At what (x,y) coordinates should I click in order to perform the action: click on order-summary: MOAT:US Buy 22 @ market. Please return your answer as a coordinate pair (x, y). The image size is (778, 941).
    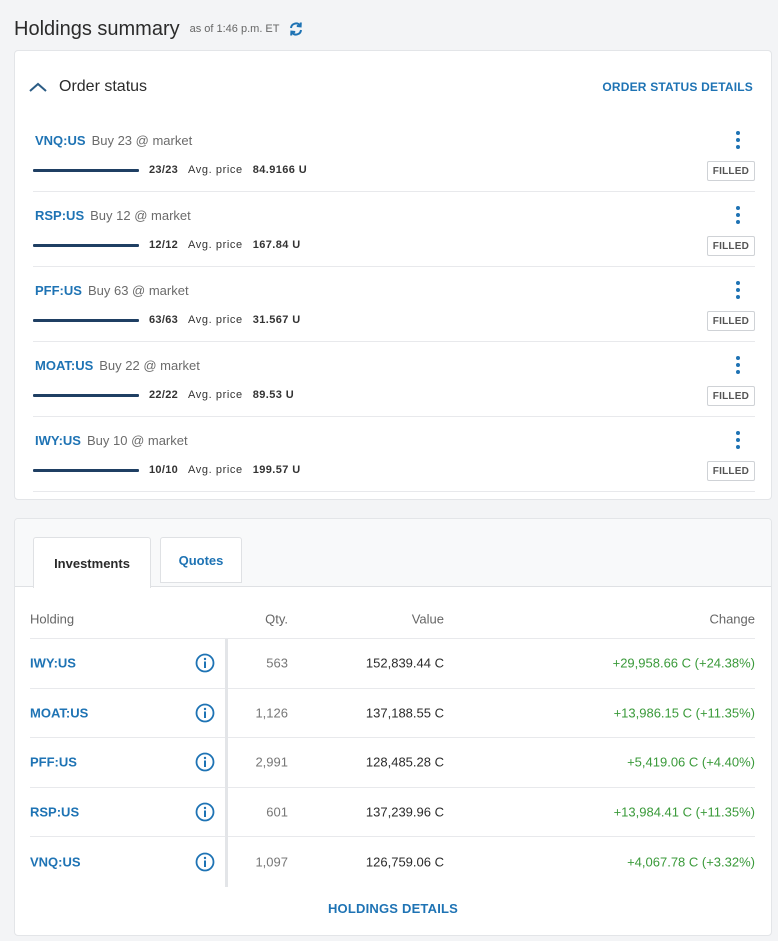
    Looking at the image, I should click on (117, 365).